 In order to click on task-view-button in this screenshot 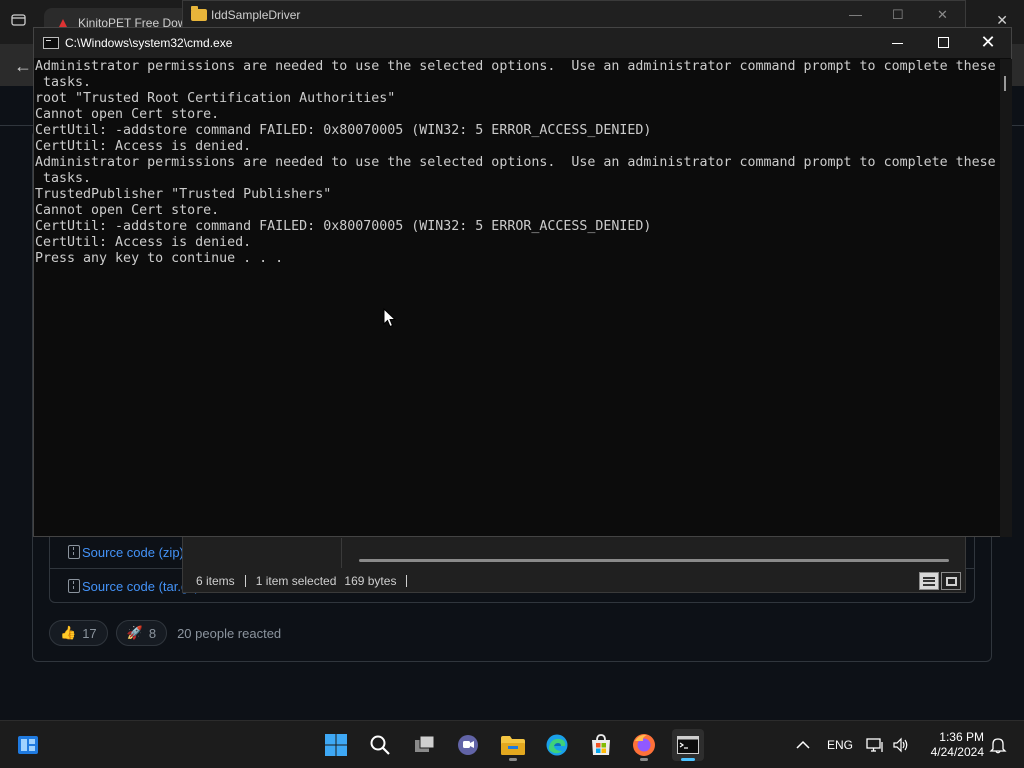, I will do `click(425, 745)`.